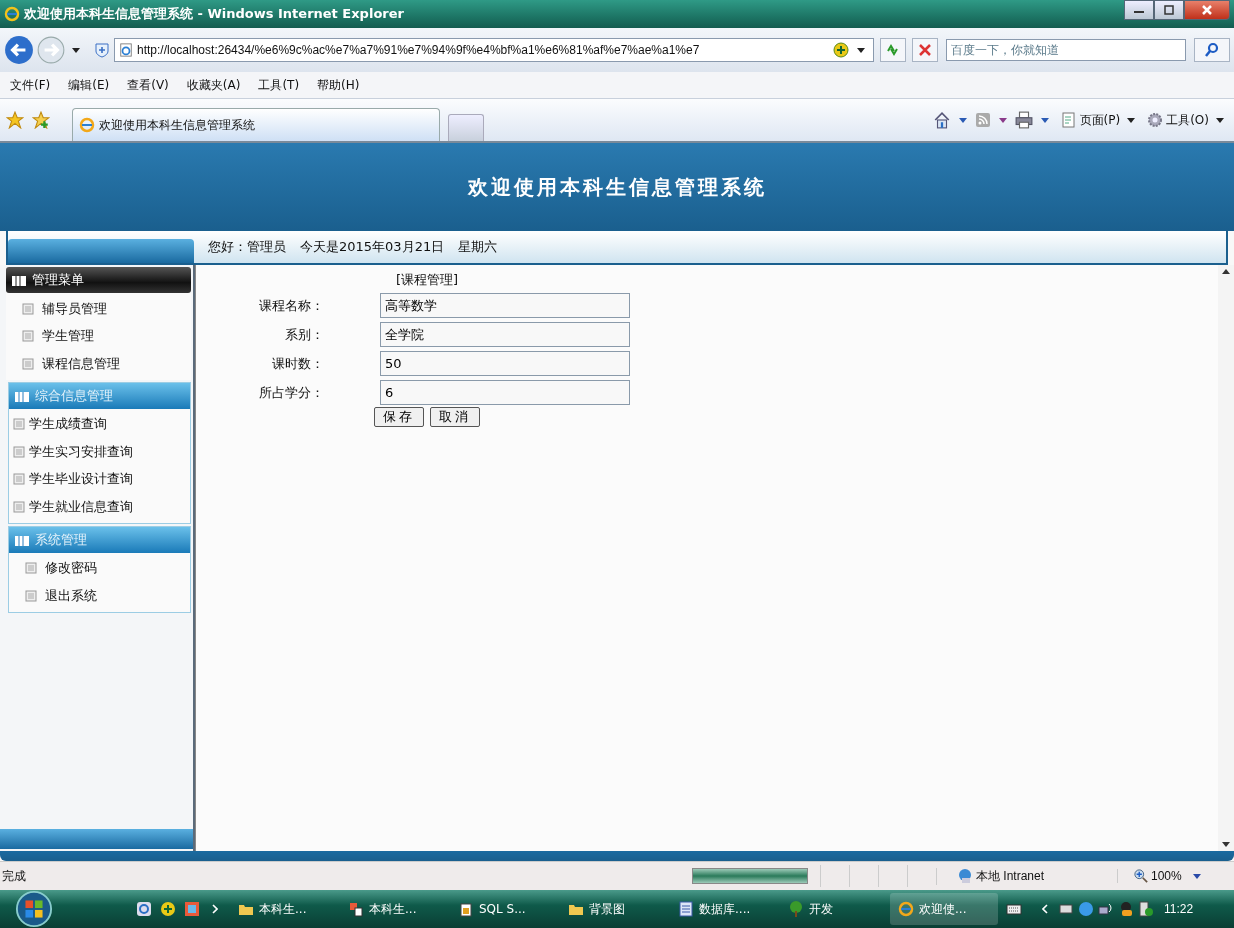 The height and width of the screenshot is (928, 1234). What do you see at coordinates (612, 909) in the screenshot?
I see `taskbar-item: 背景图` at bounding box center [612, 909].